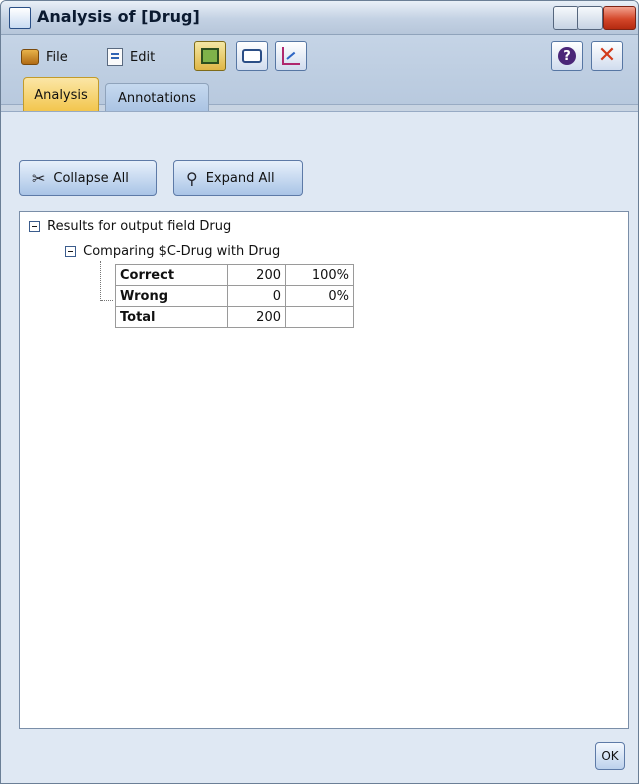 Image resolution: width=639 pixels, height=784 pixels. I want to click on chart-button, so click(291, 56).